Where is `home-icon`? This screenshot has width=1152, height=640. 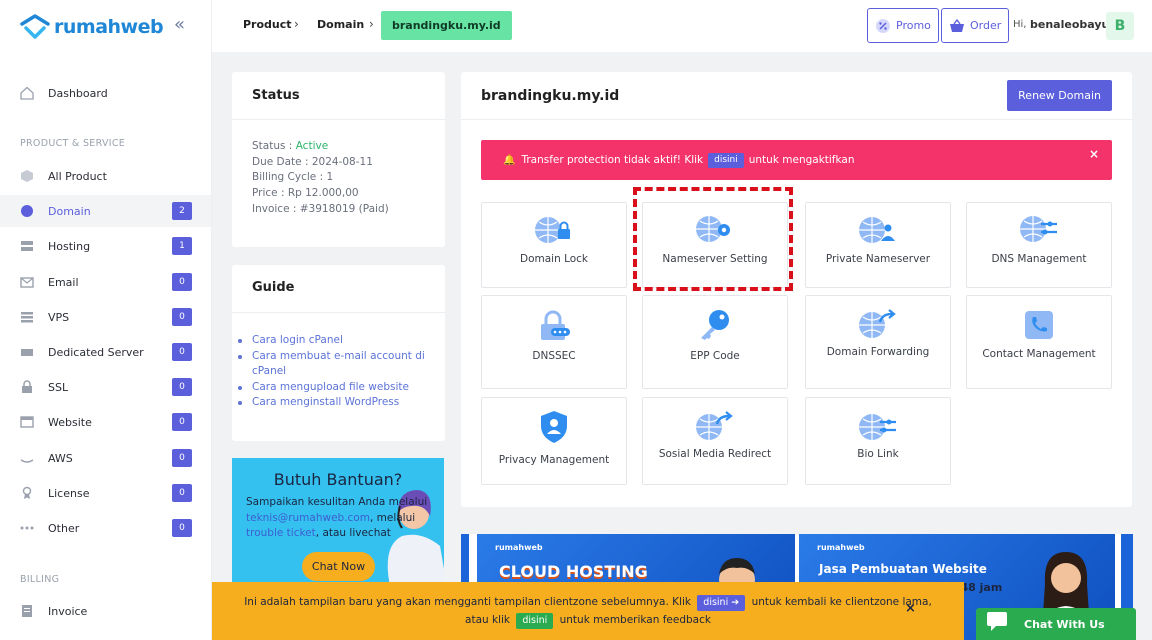 home-icon is located at coordinates (27, 93).